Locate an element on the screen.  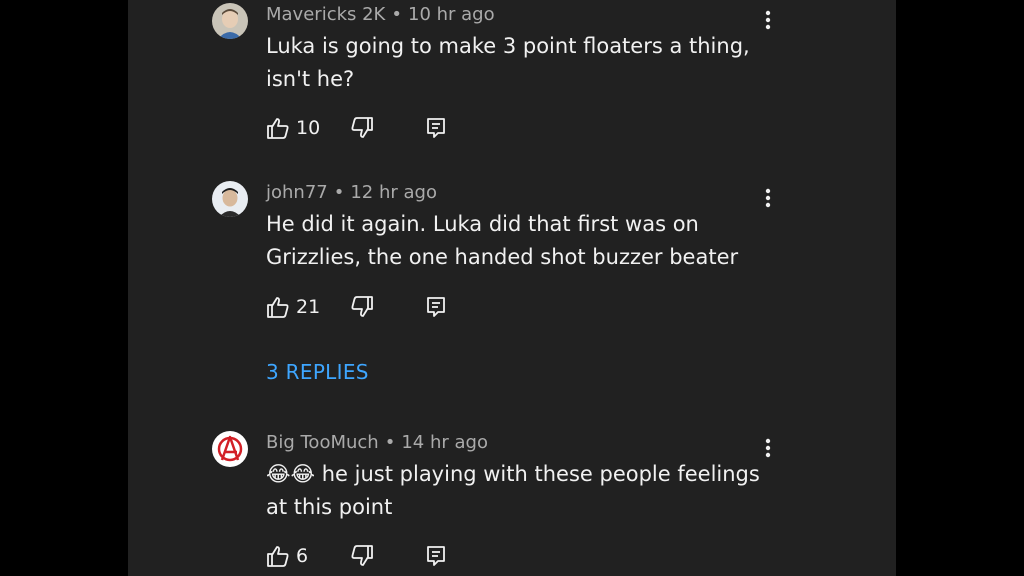
comment-time: 14 hr ago is located at coordinates (444, 442).